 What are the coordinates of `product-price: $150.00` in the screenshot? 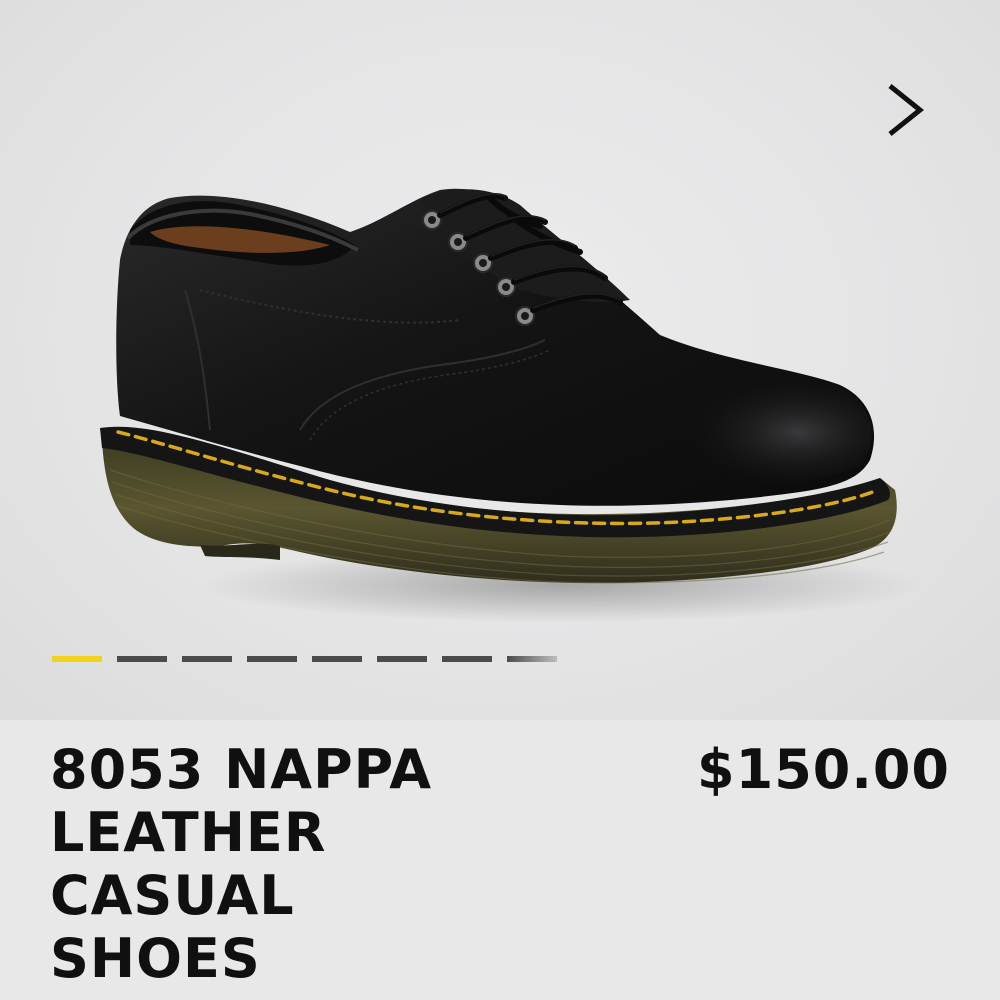 It's located at (823, 769).